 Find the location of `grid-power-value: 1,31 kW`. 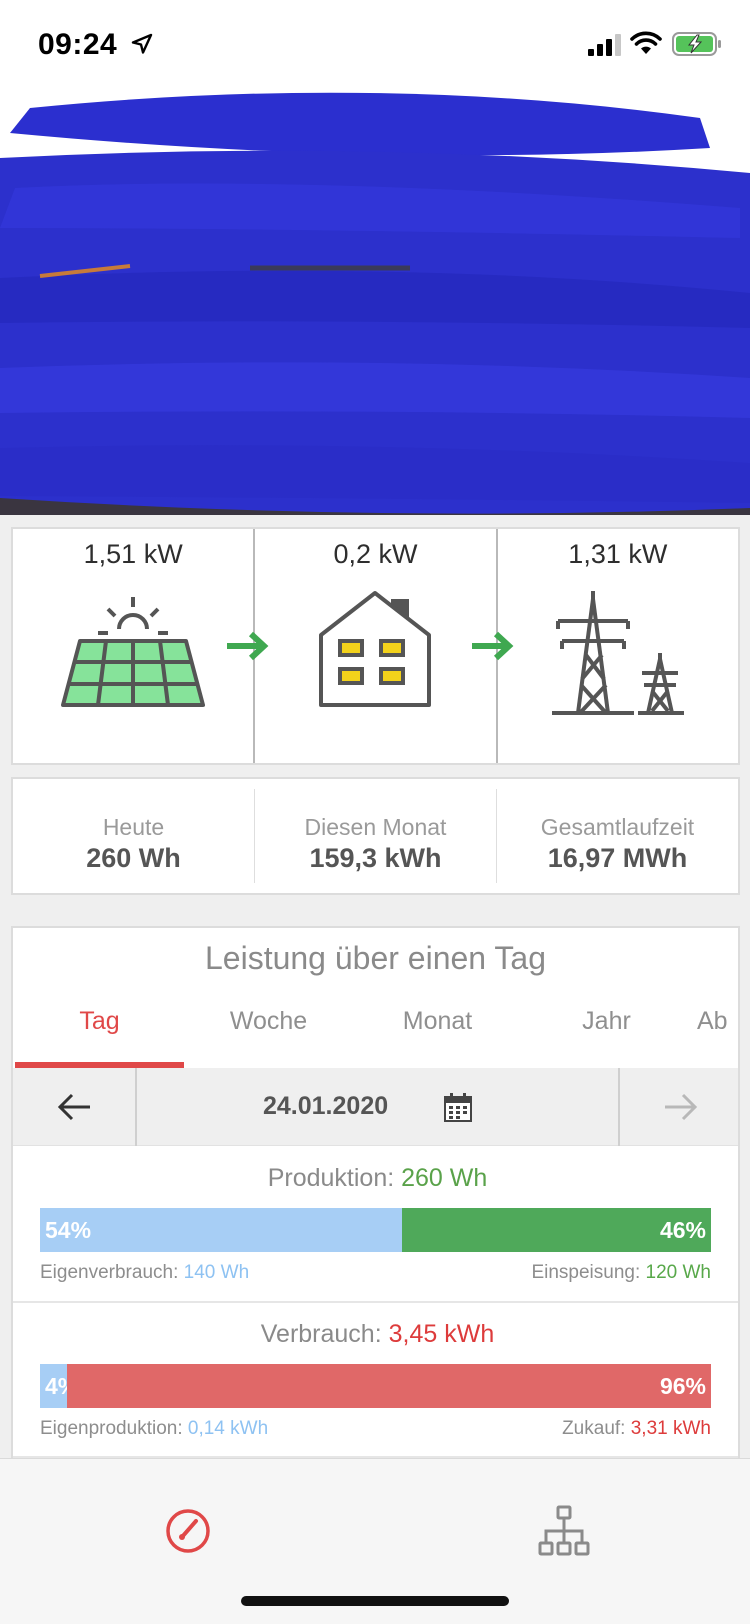

grid-power-value: 1,31 kW is located at coordinates (618, 554).